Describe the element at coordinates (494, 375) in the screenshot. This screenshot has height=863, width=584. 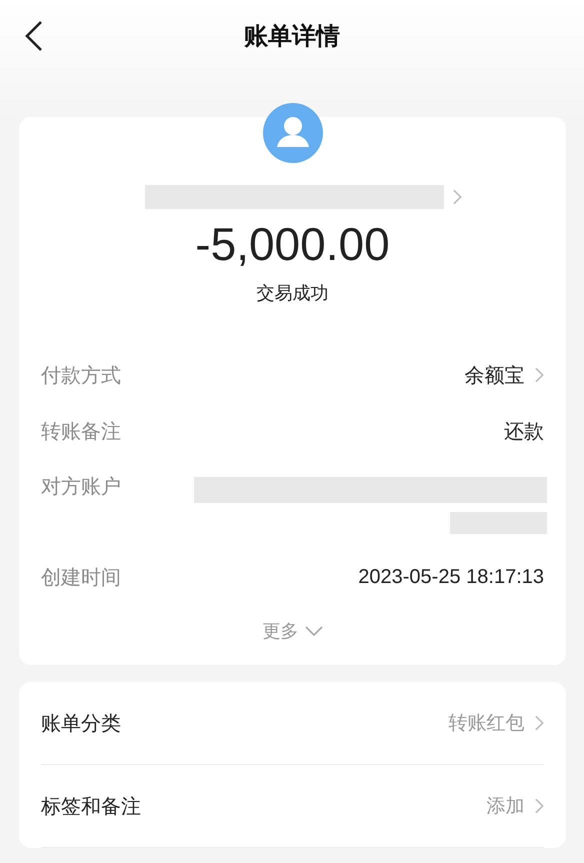
I see `detail-value: 余额宝` at that location.